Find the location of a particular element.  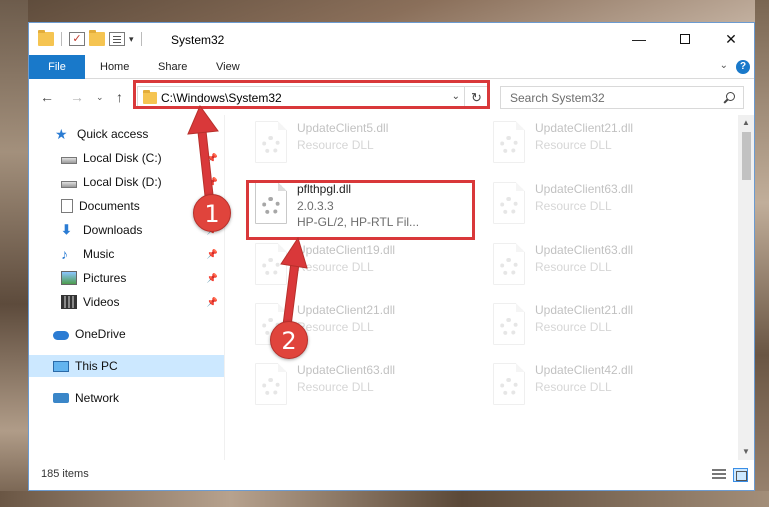

sidebar-item-pictures: Pictures 📌 is located at coordinates (126, 278).